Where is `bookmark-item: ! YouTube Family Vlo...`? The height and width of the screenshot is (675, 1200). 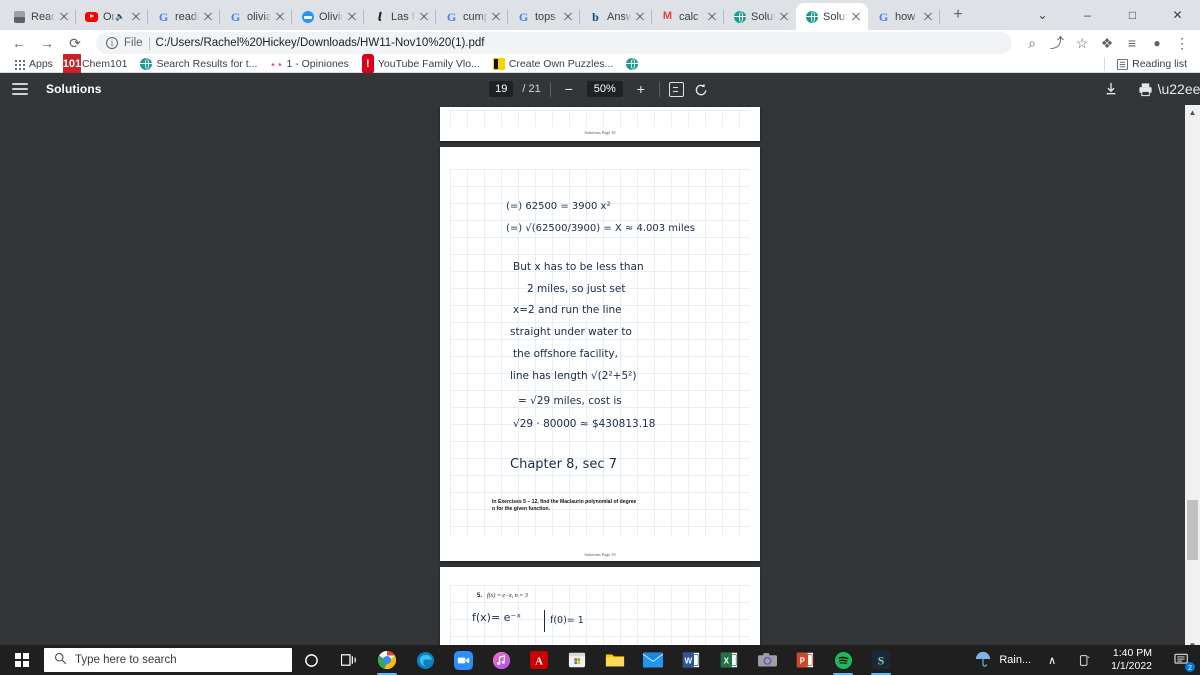 bookmark-item: ! YouTube Family Vlo... is located at coordinates (421, 64).